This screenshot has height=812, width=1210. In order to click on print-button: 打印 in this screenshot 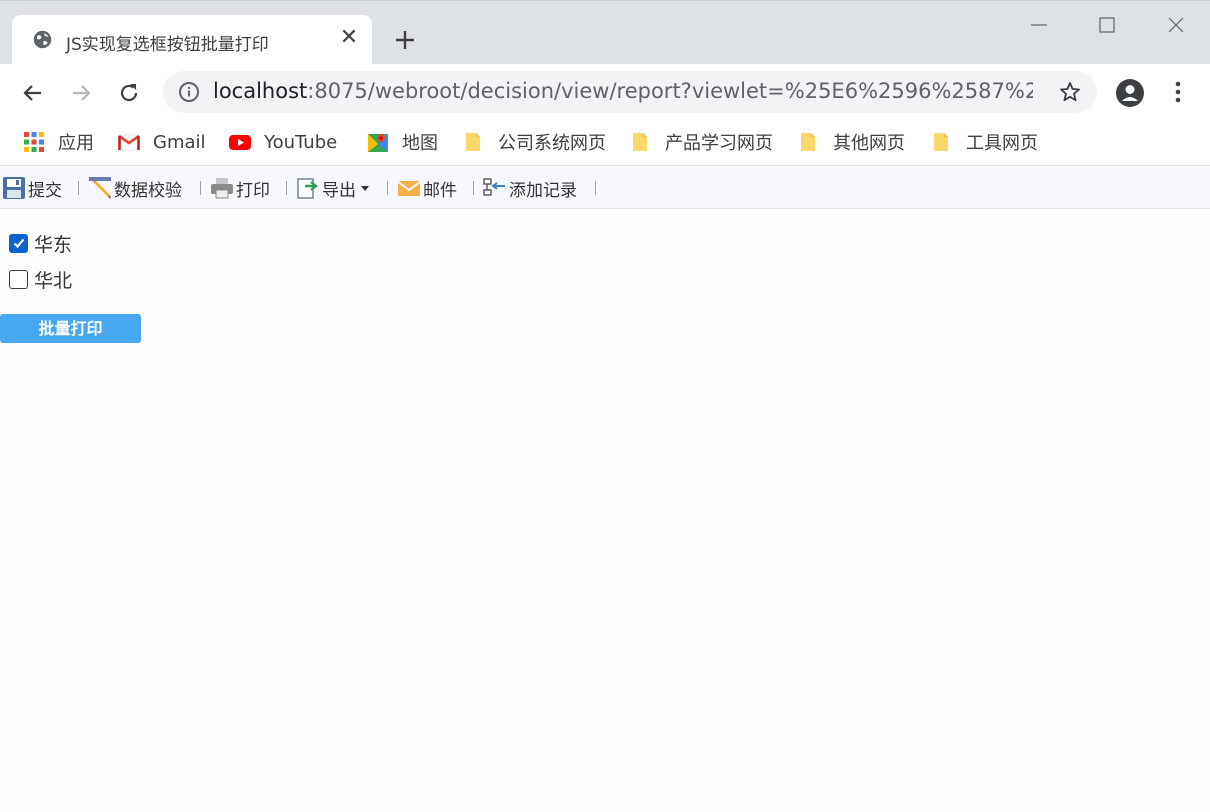, I will do `click(240, 188)`.